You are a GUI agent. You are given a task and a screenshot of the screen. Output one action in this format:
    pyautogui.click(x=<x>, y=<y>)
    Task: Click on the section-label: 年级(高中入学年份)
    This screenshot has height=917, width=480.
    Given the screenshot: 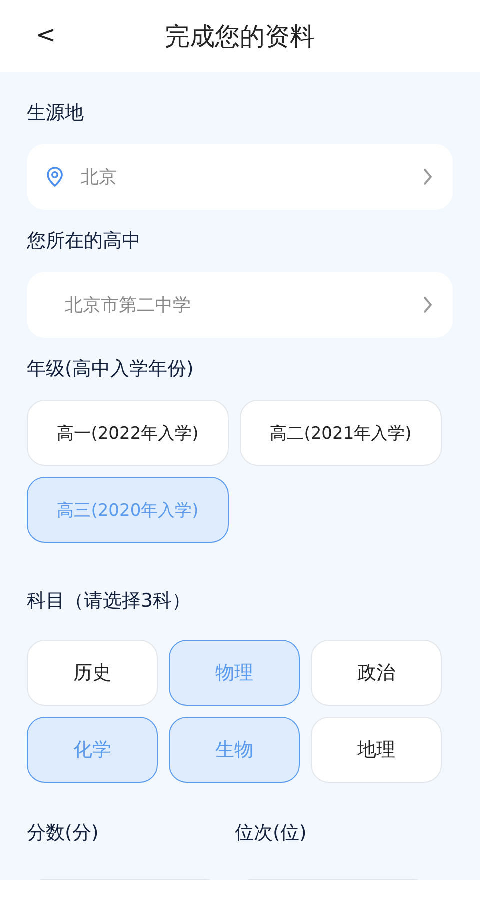 What is the action you would take?
    pyautogui.click(x=111, y=369)
    